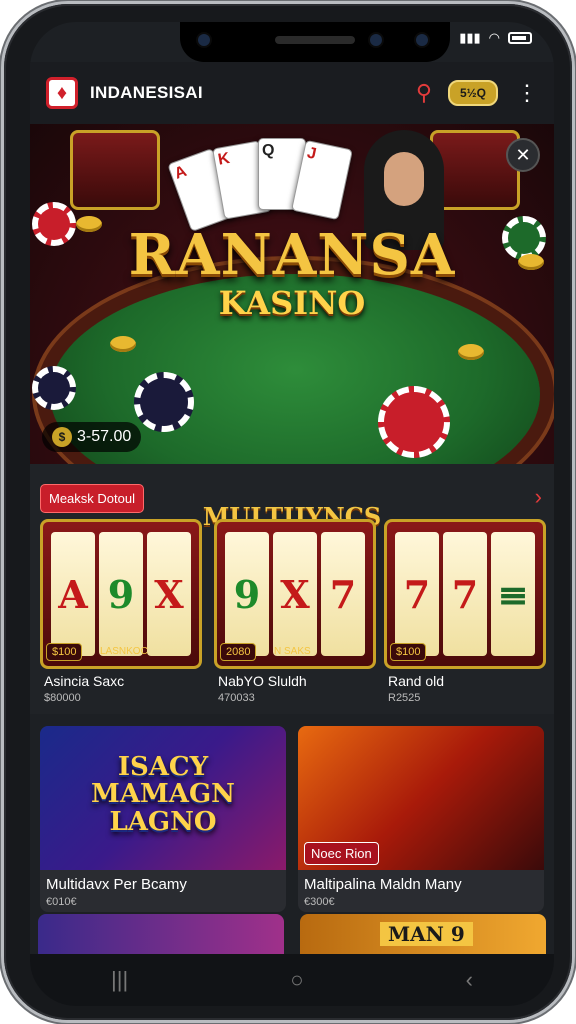 The height and width of the screenshot is (1024, 576). Describe the element at coordinates (416, 681) in the screenshot. I see `slot-name: Rand old` at that location.